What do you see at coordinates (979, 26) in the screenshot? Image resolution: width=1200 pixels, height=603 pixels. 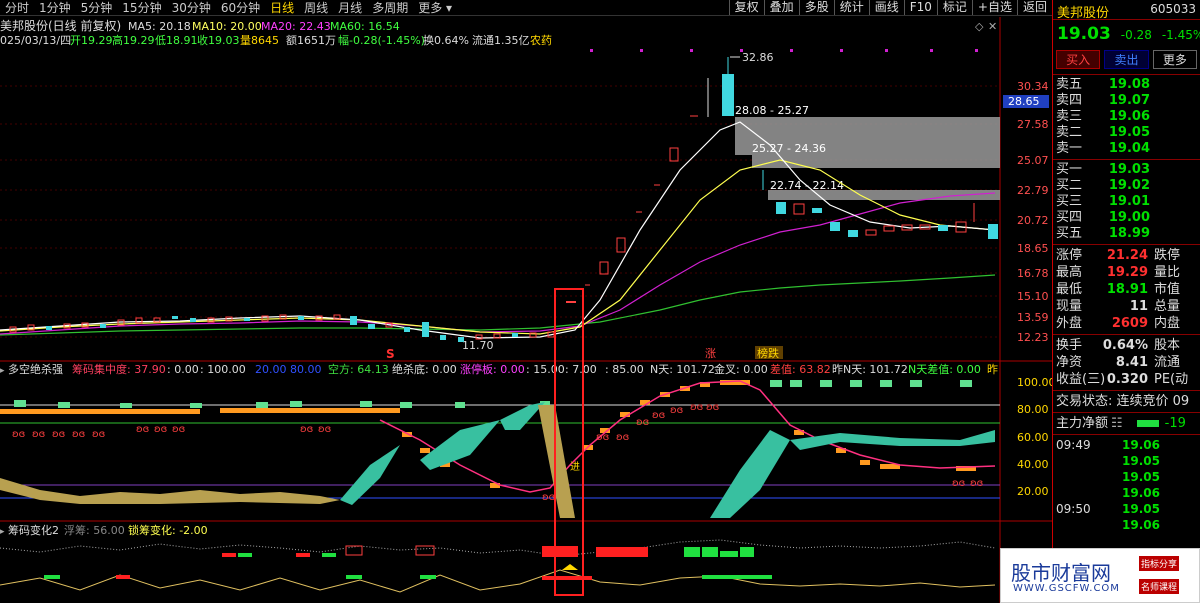 I see `settings-icon: ◇` at bounding box center [979, 26].